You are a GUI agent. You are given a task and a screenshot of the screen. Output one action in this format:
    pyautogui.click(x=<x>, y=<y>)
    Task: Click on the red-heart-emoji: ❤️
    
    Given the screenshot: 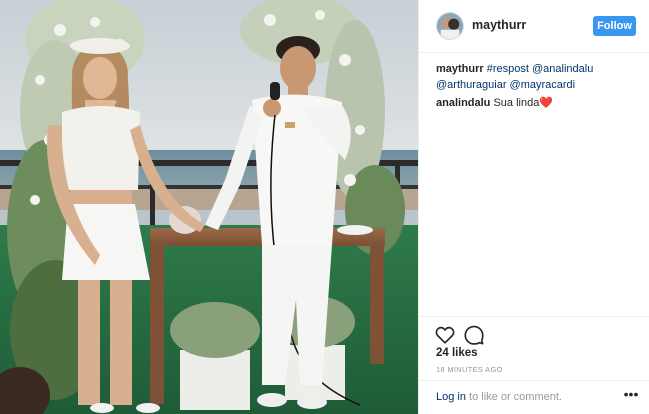 What is the action you would take?
    pyautogui.click(x=546, y=103)
    